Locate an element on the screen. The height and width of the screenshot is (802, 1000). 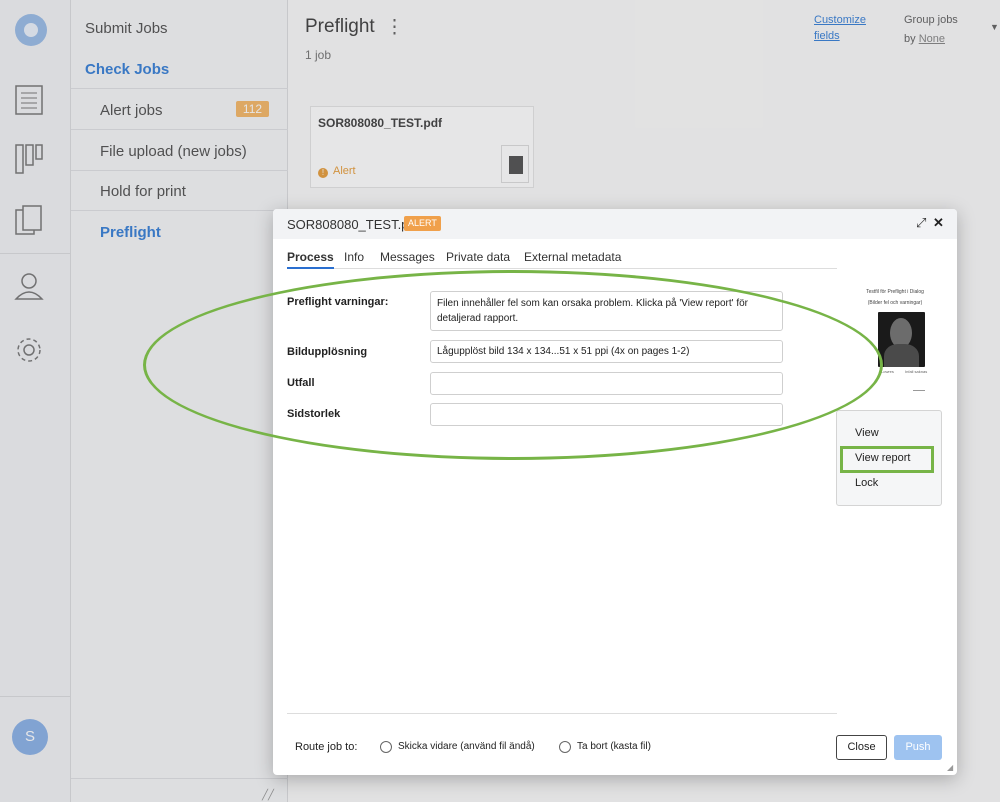
tab-messages: Messages is located at coordinates (407, 257).